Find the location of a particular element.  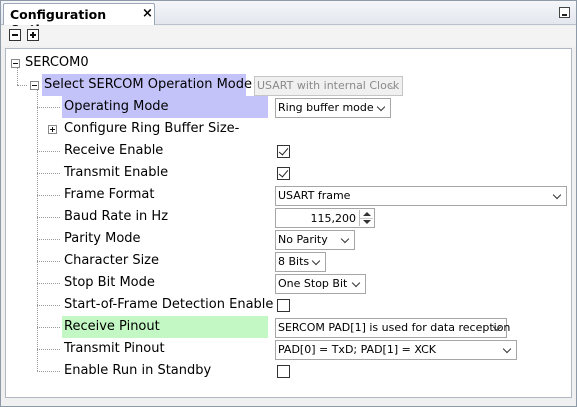

parity-mode-select: No Parity is located at coordinates (315, 240).